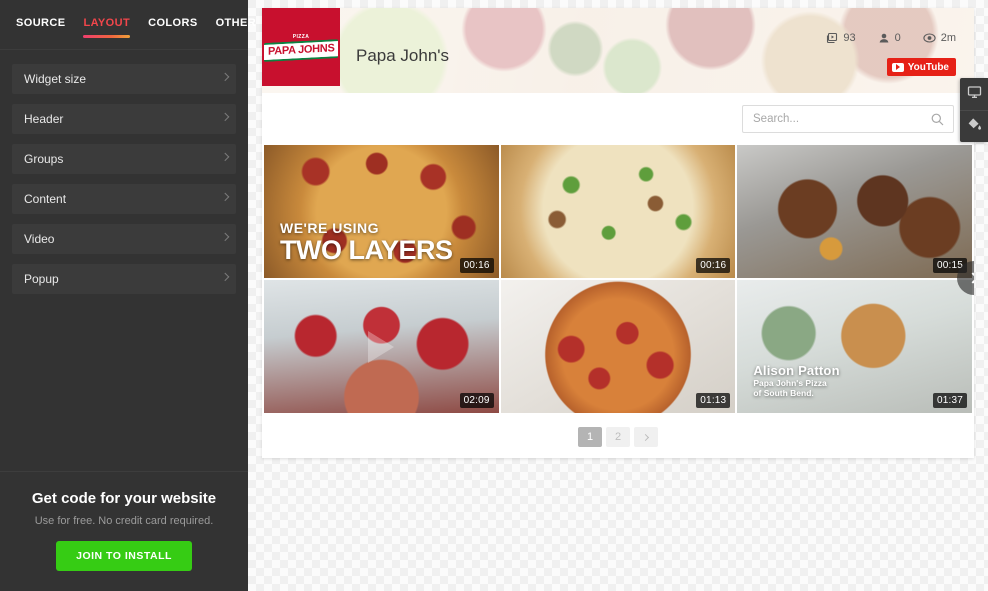 This screenshot has height=591, width=988. Describe the element at coordinates (796, 371) in the screenshot. I see `video-caption-name: Alison Patton` at that location.